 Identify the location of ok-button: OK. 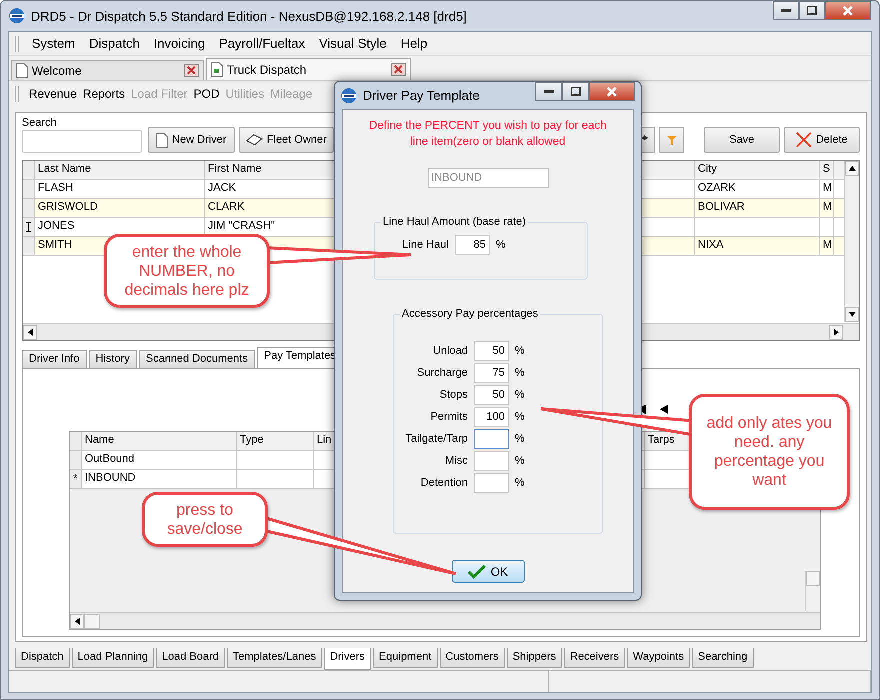
(488, 571).